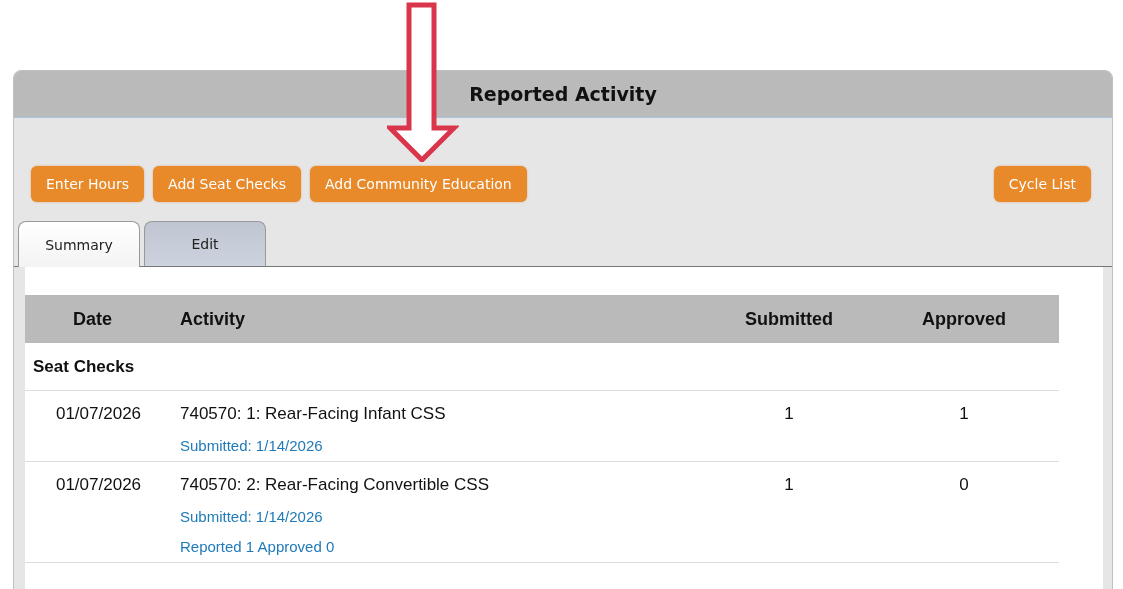 The height and width of the screenshot is (589, 1123). I want to click on table-cell: 740570: 1: Rear-Facing Infant CSS, so click(313, 414).